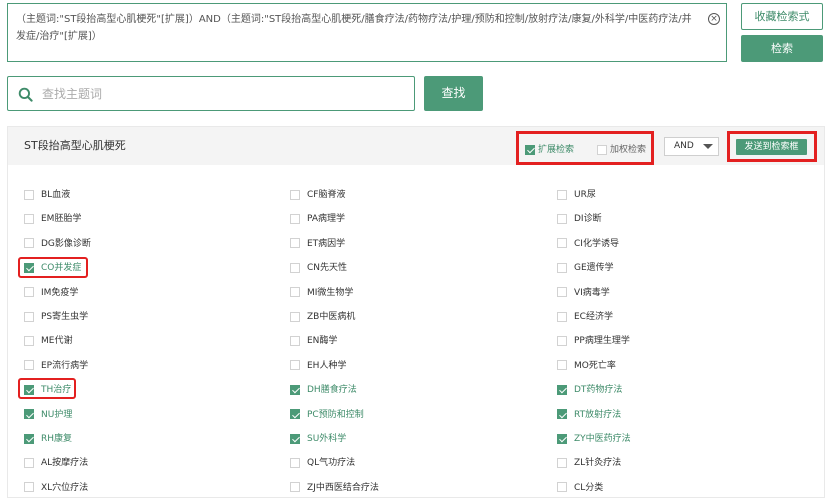  What do you see at coordinates (585, 195) in the screenshot?
I see `subheading-label: UR尿` at bounding box center [585, 195].